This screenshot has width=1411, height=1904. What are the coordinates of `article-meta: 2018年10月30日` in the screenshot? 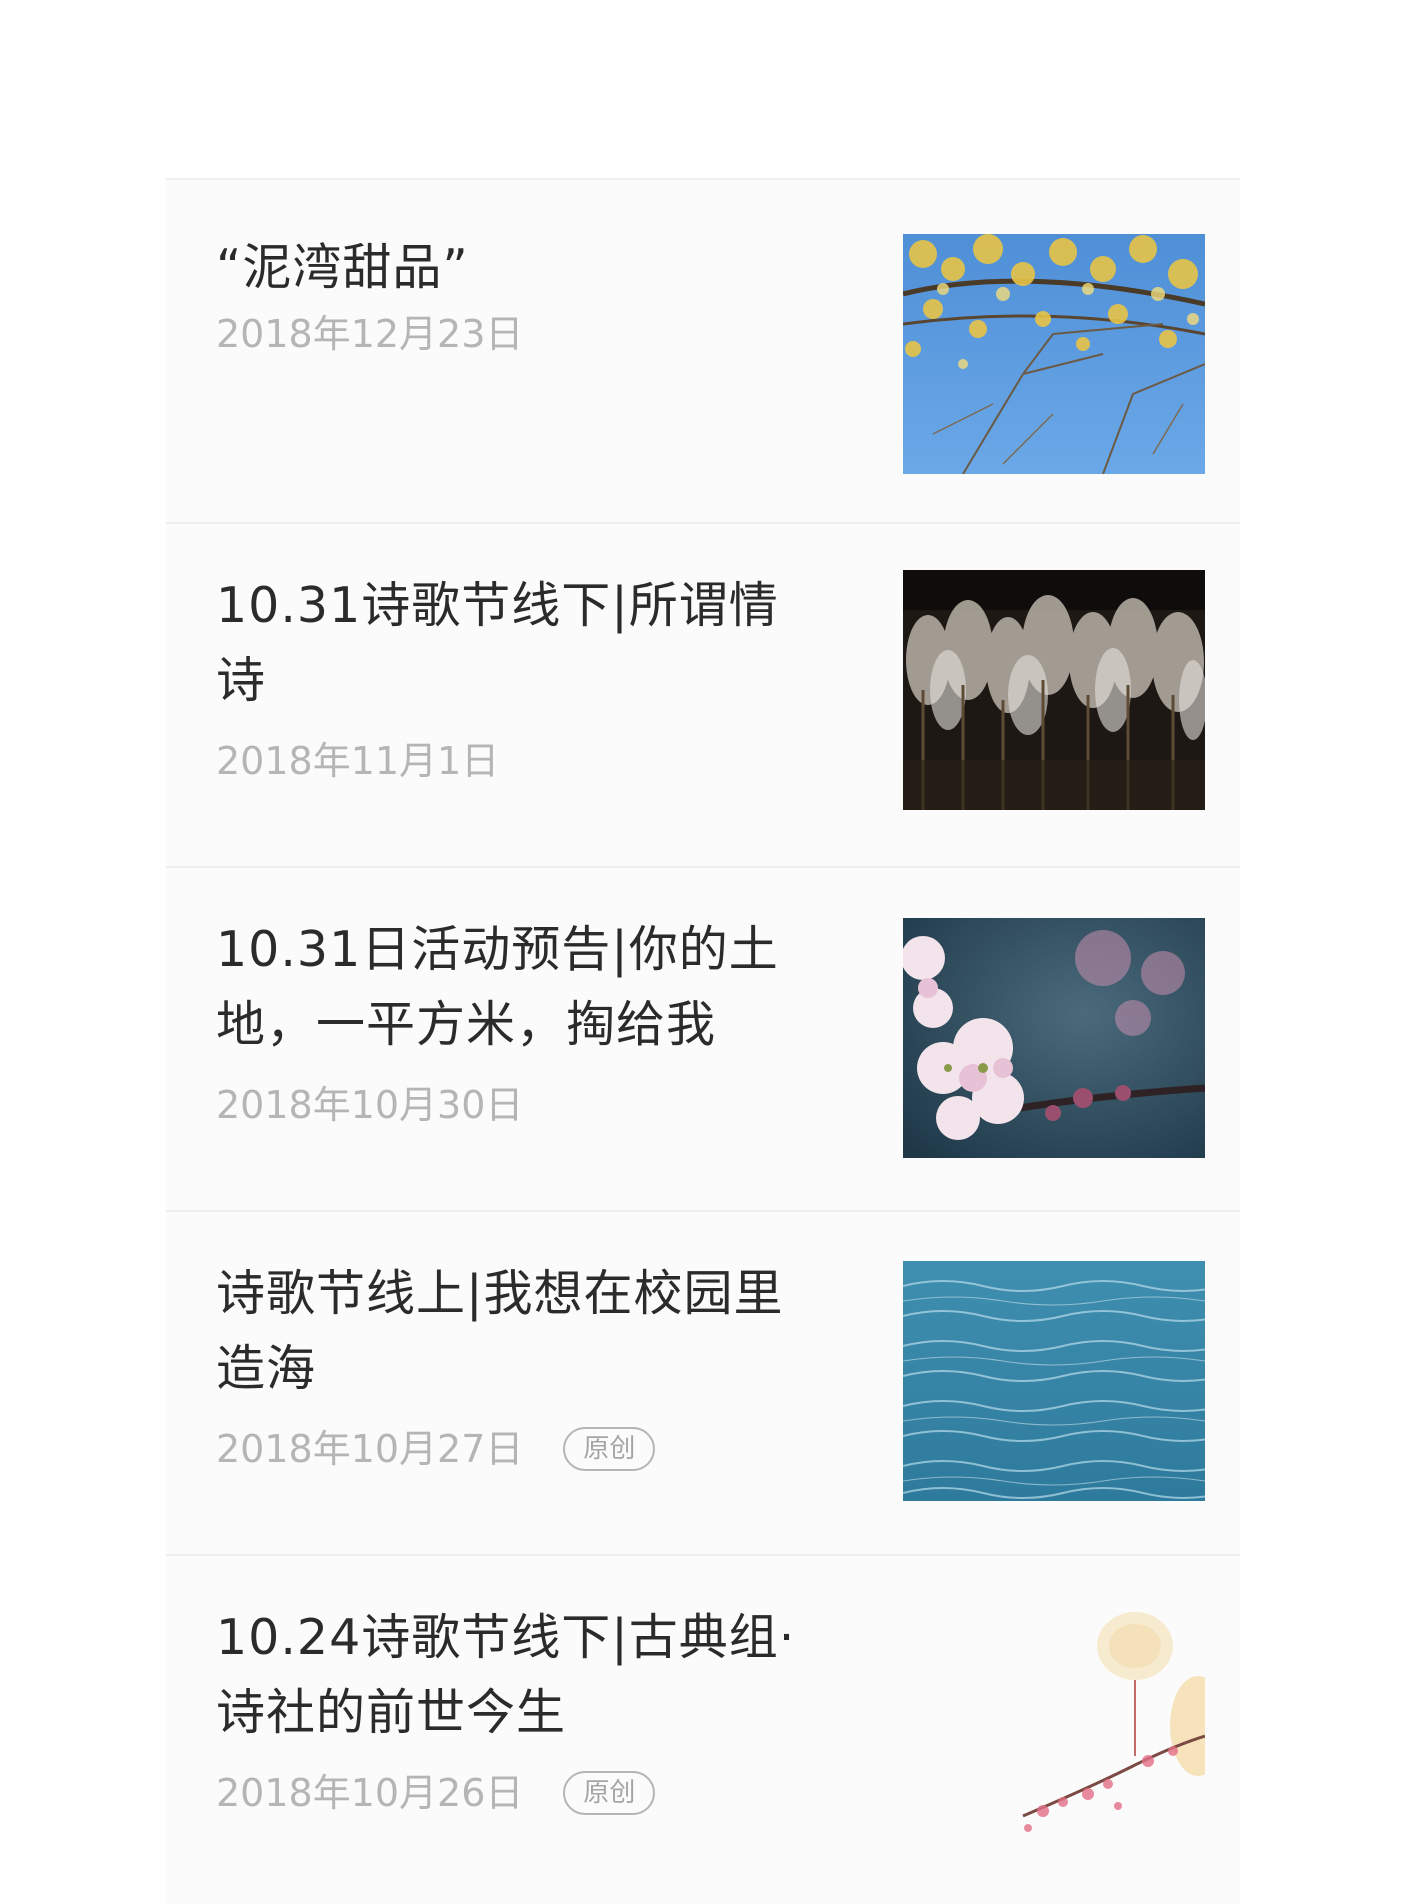 It's located at (516, 1105).